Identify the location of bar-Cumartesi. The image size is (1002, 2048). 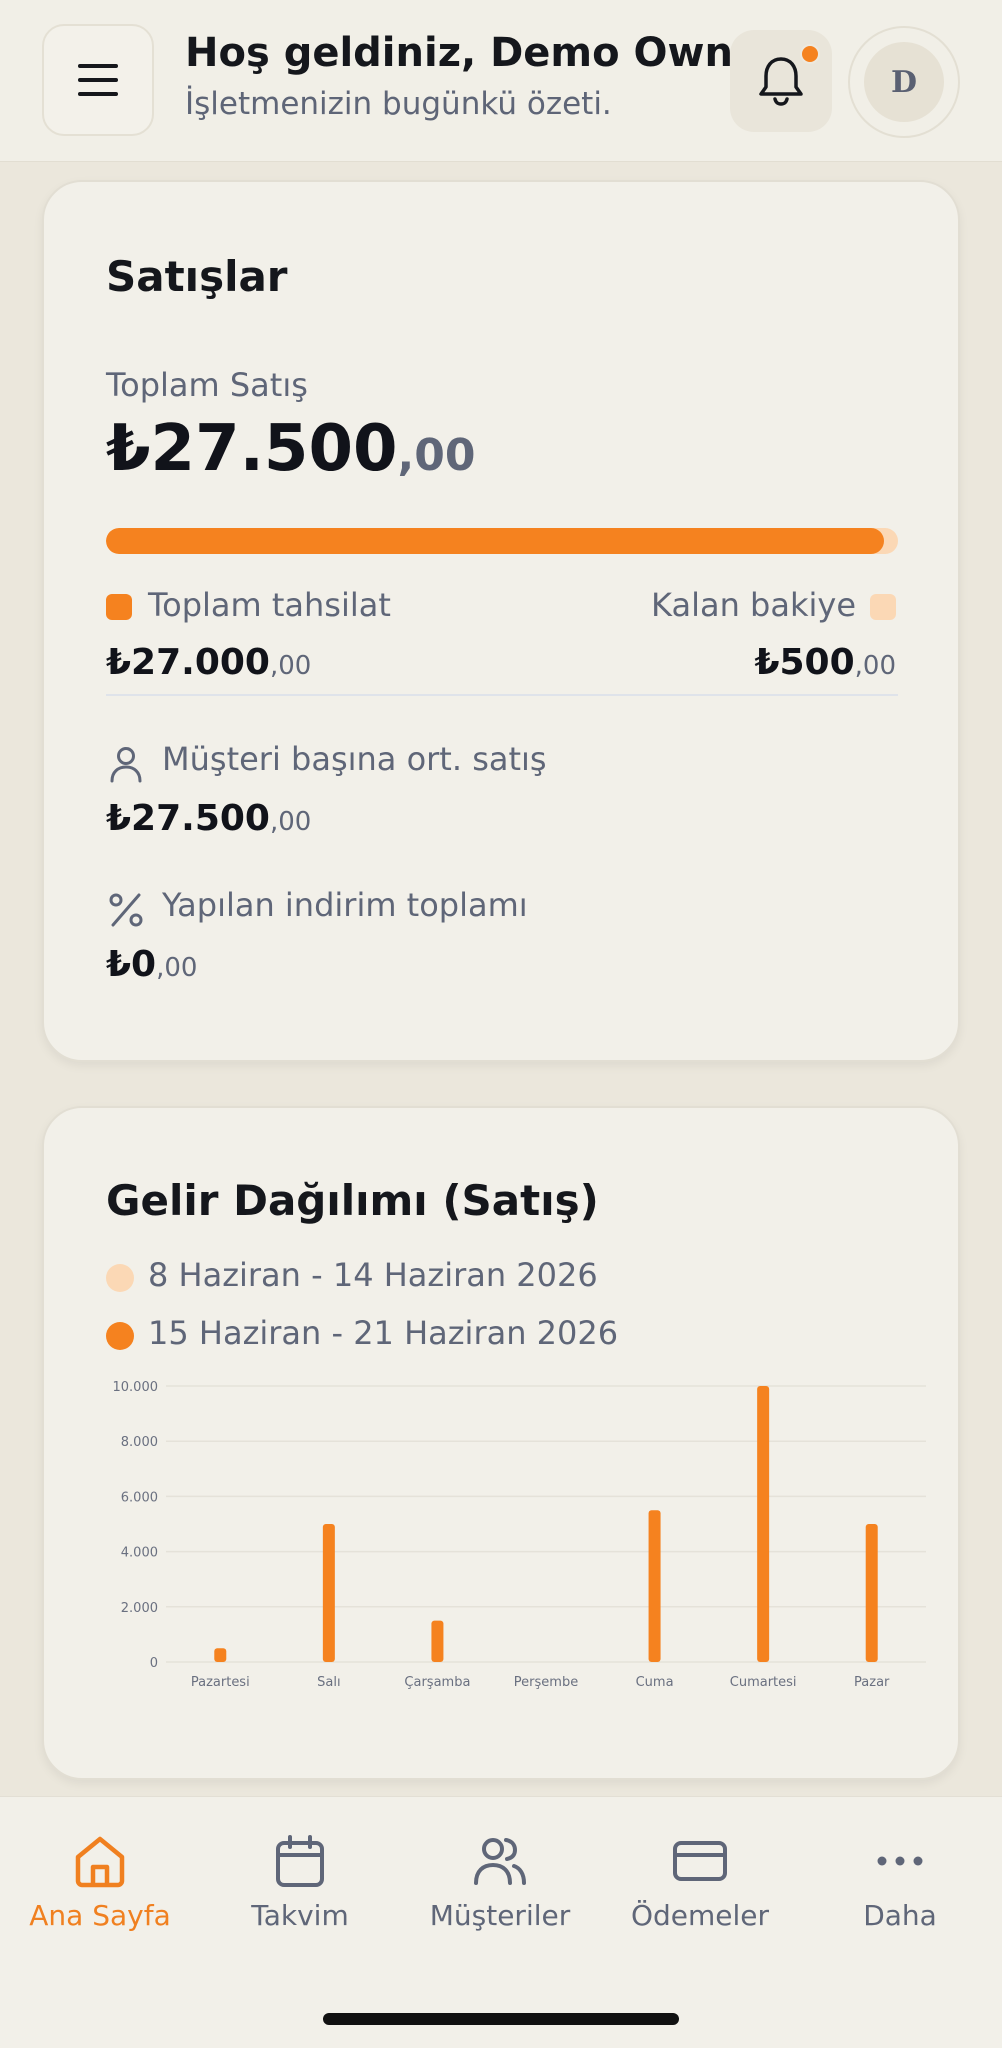
(763, 1524).